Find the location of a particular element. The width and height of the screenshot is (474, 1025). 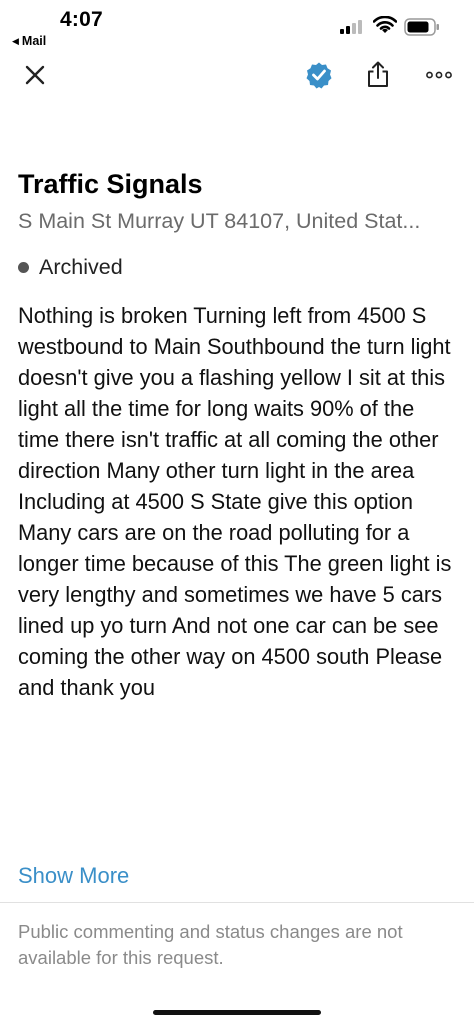

cellular-signal-icon is located at coordinates (351, 27).